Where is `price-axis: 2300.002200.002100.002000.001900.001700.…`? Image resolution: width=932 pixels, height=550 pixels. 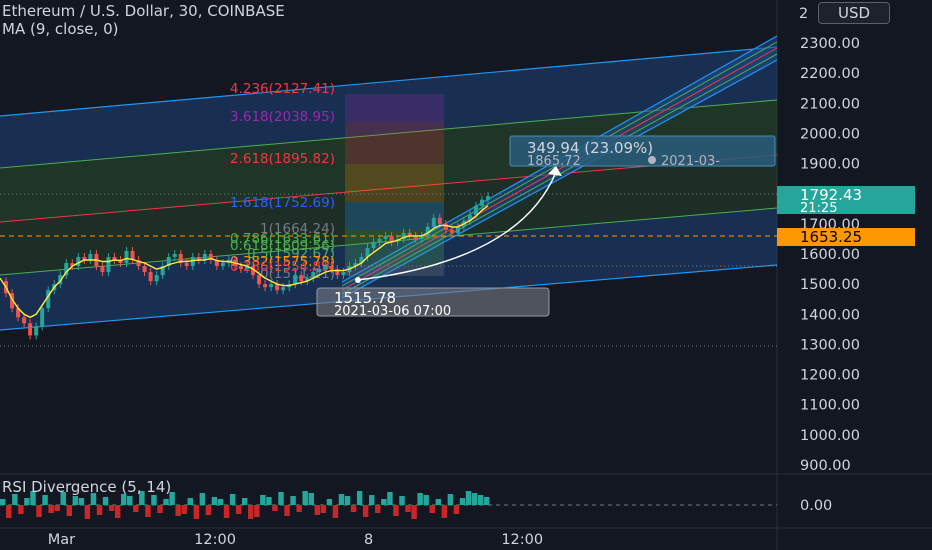
price-axis: 2300.002200.002100.002000.001900.001700.… is located at coordinates (830, 255).